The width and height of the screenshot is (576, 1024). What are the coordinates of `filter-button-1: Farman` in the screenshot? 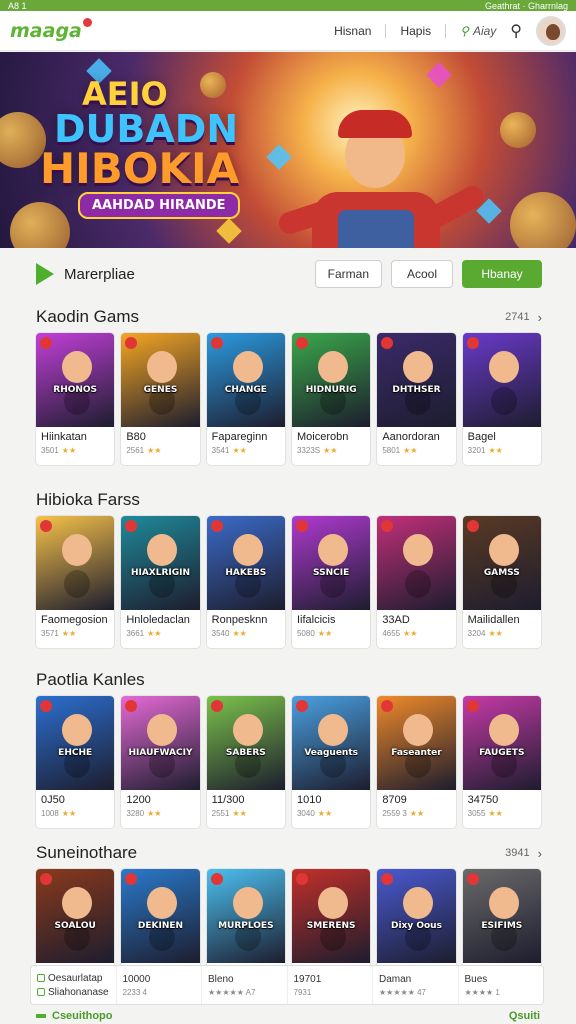 It's located at (348, 274).